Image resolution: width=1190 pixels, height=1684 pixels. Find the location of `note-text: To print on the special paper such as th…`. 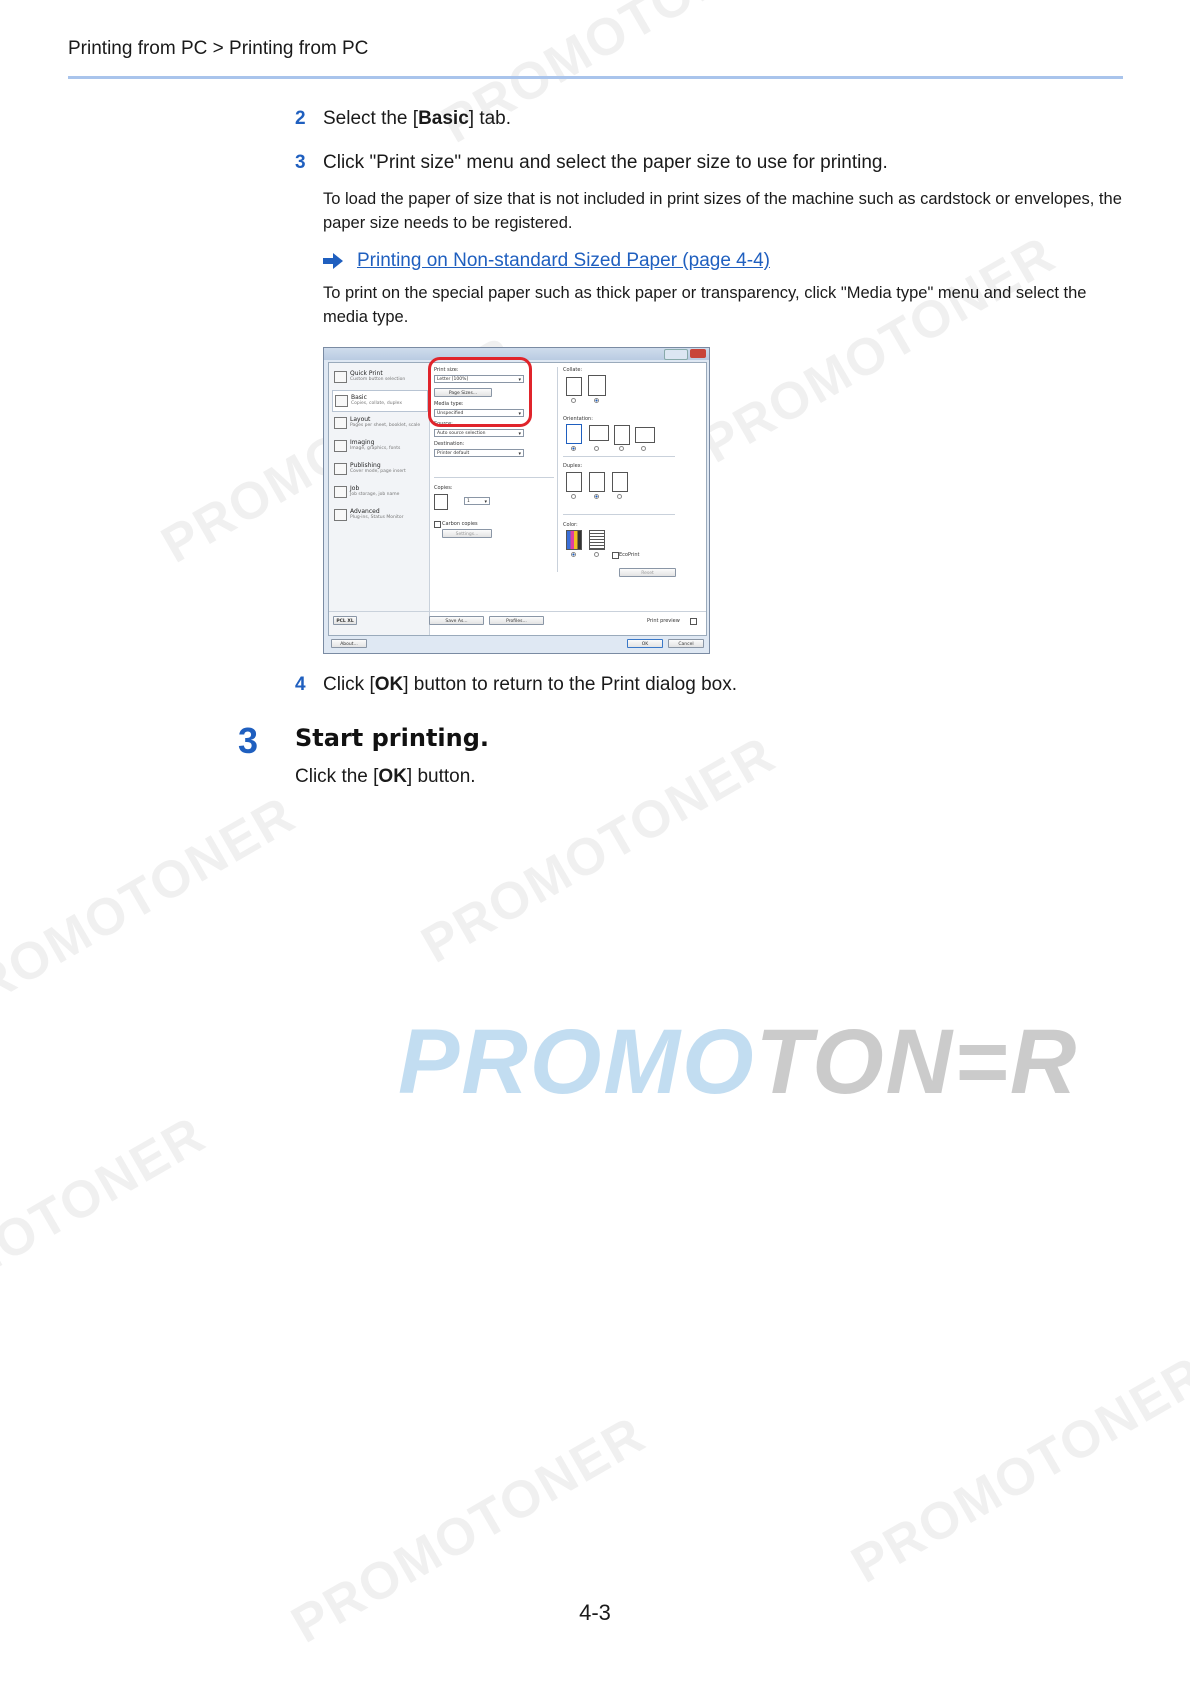

note-text: To print on the special paper such as th… is located at coordinates (705, 305).